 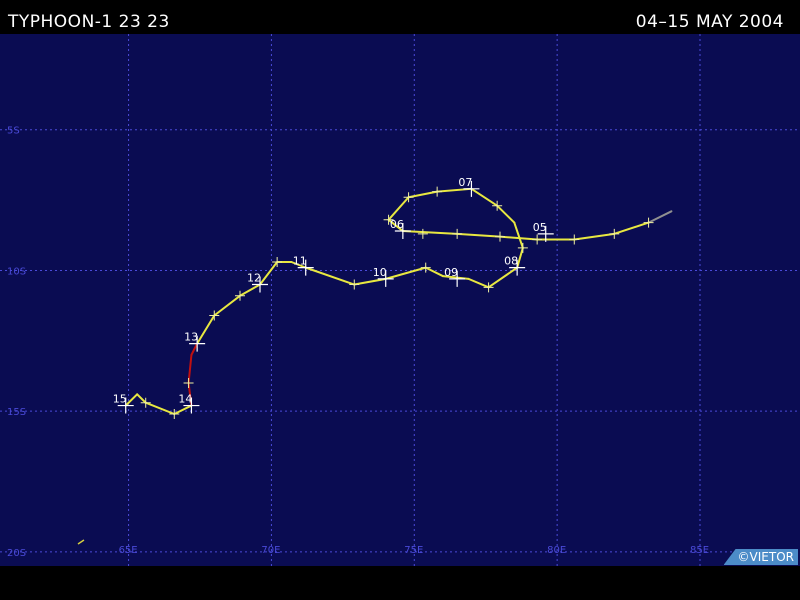 What do you see at coordinates (397, 224) in the screenshot?
I see `day-label: 06` at bounding box center [397, 224].